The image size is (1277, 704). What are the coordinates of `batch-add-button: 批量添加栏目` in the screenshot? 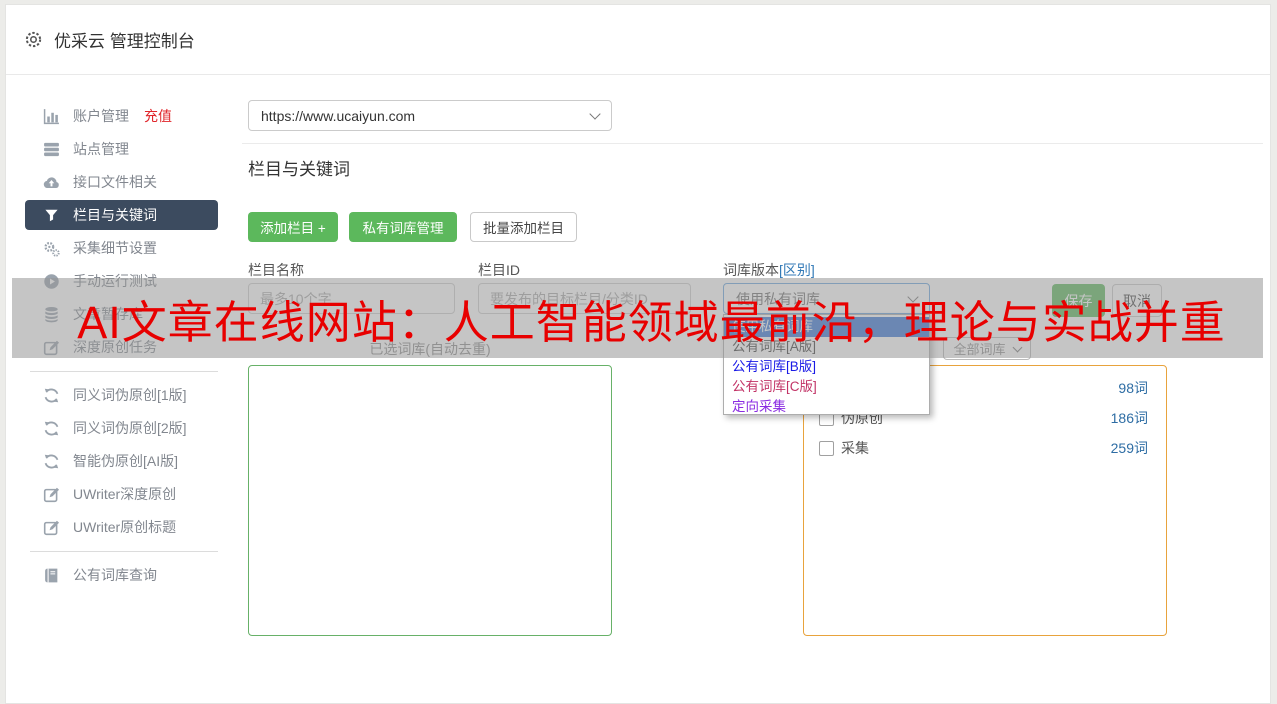 It's located at (523, 227).